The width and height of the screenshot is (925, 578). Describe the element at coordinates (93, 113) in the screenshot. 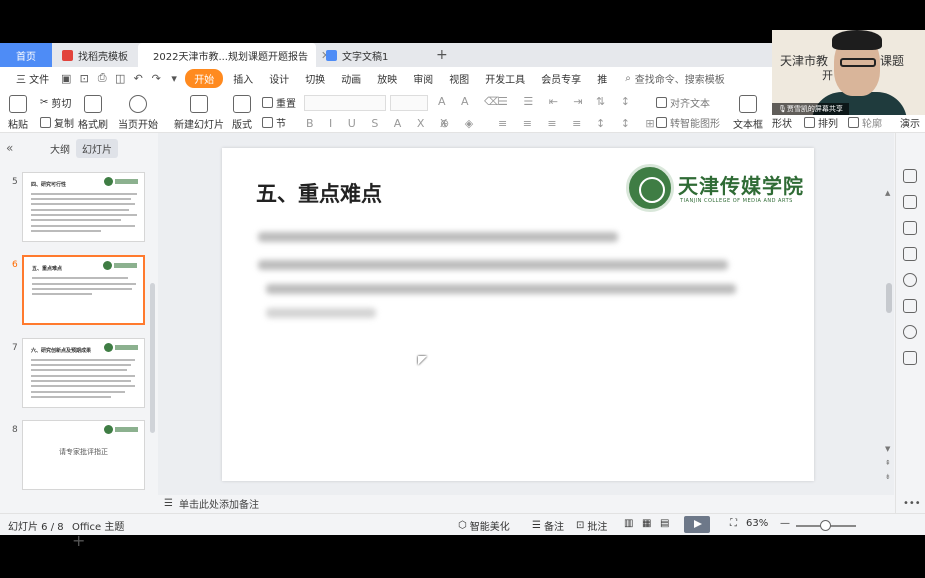

I see `format-painter-button: 格式刷` at that location.